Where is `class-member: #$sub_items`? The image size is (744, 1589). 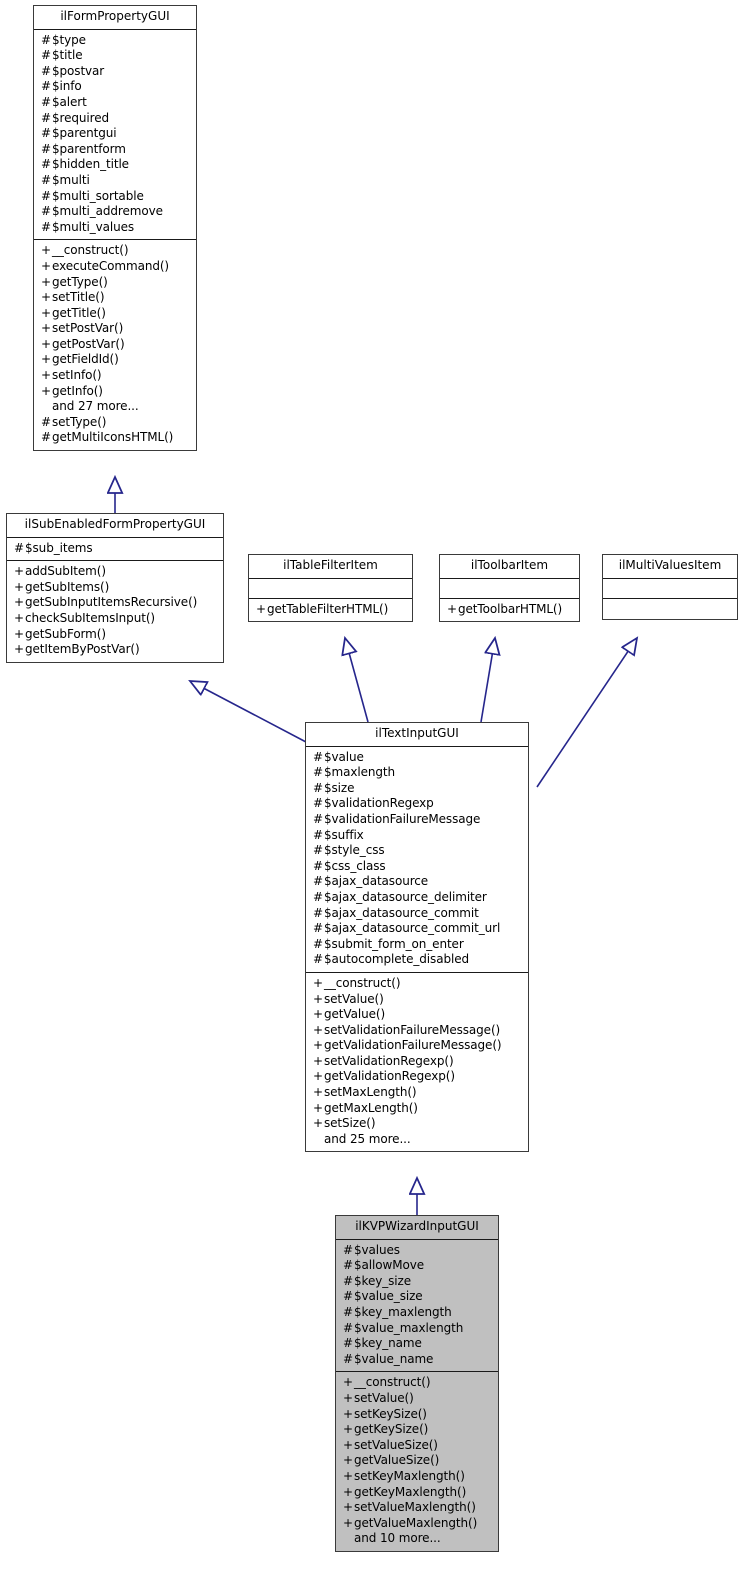 class-member: #$sub_items is located at coordinates (116, 549).